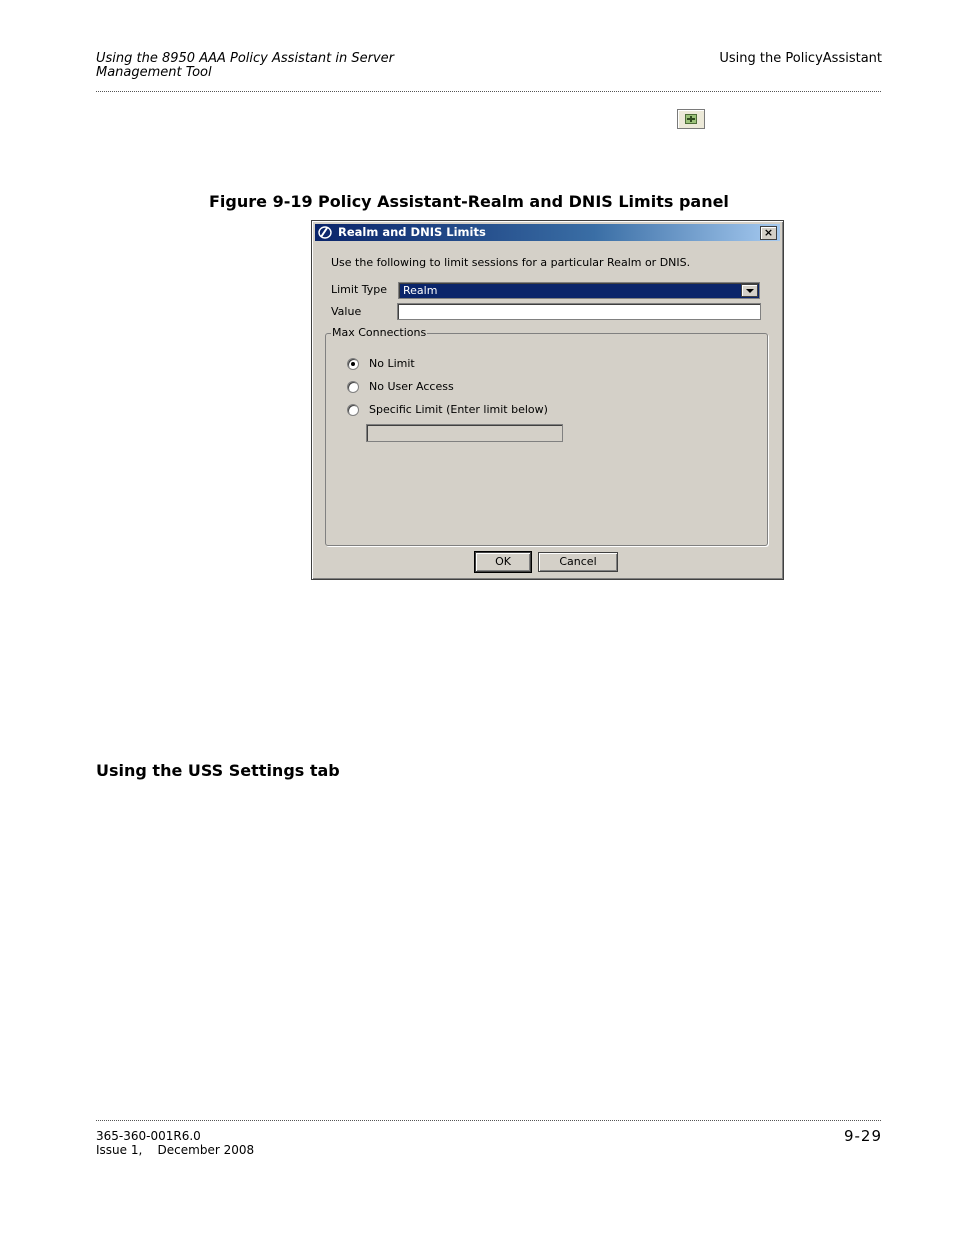  I want to click on radio-no-limit-label: No Limit, so click(392, 363).